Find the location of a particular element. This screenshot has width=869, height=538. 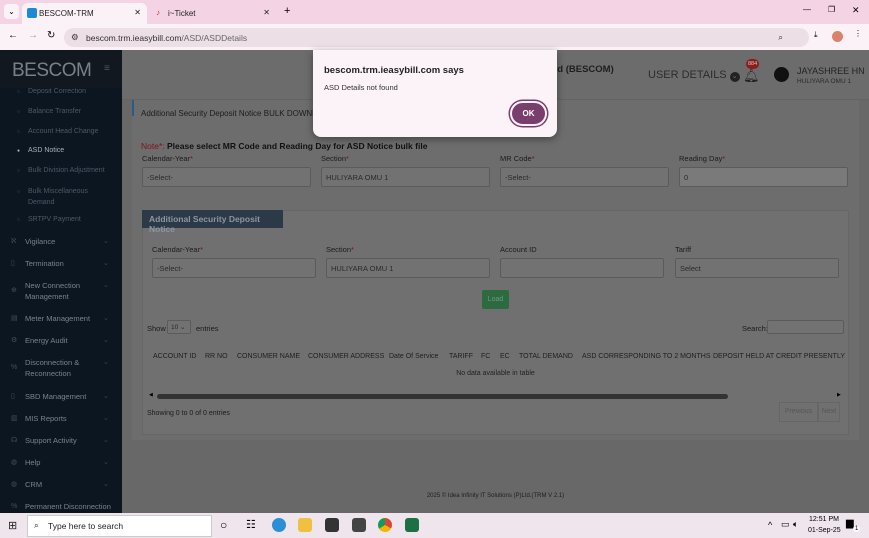

column-header: RR NO is located at coordinates (216, 356).